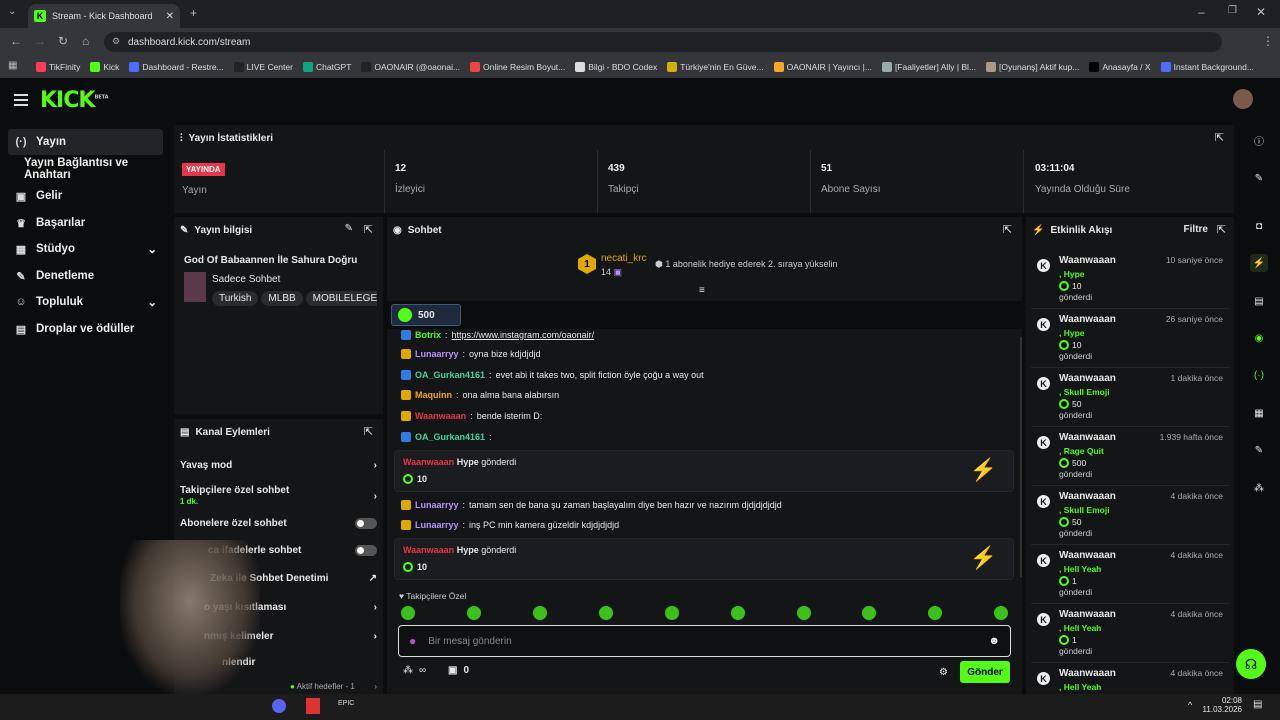 The width and height of the screenshot is (1280, 720). Describe the element at coordinates (1251, 664) in the screenshot. I see `support-headset-icon: ☊` at that location.